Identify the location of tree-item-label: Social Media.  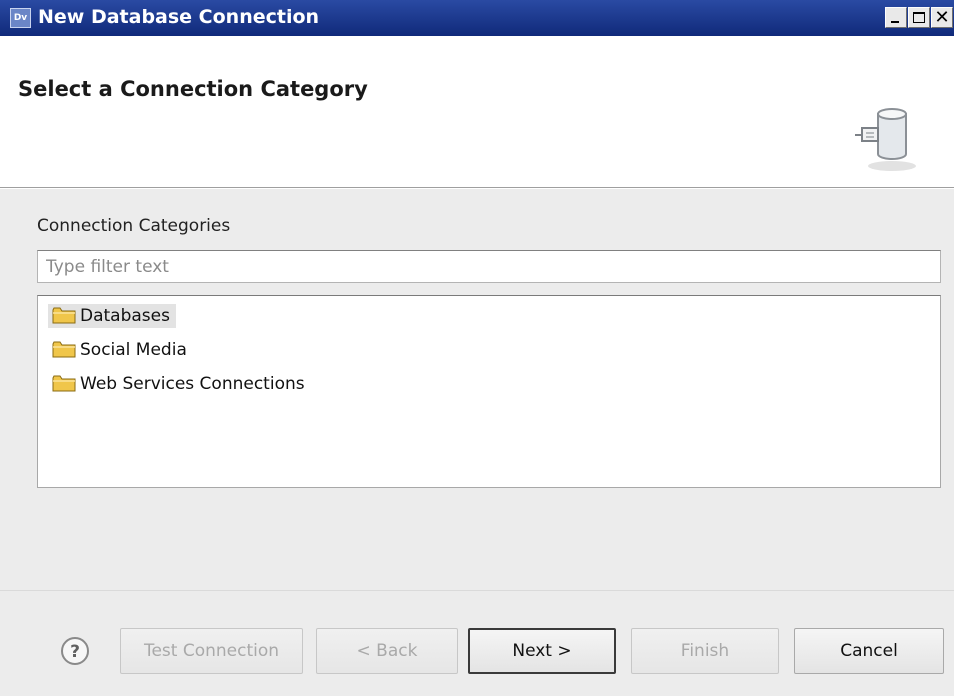
(133, 350).